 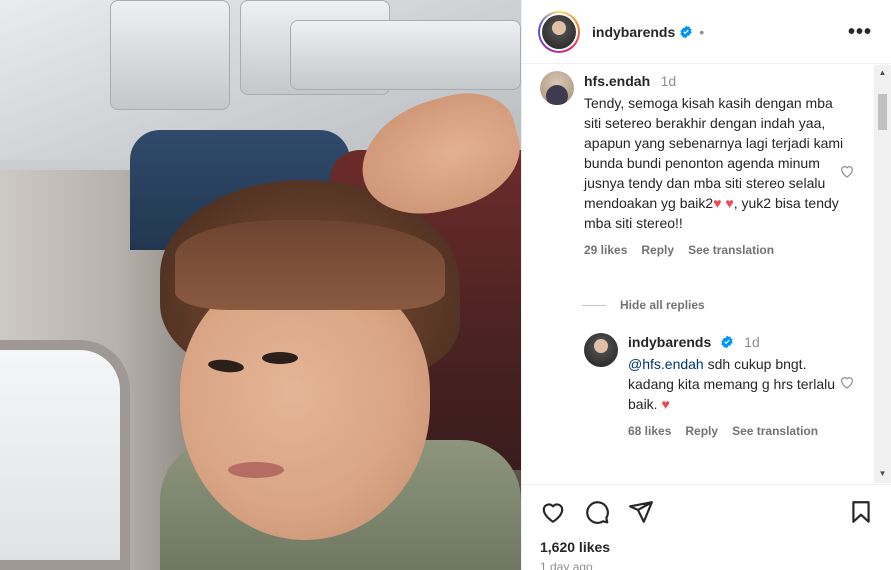 I want to click on comment-meta: 29 likes Reply See translation, so click(x=714, y=250).